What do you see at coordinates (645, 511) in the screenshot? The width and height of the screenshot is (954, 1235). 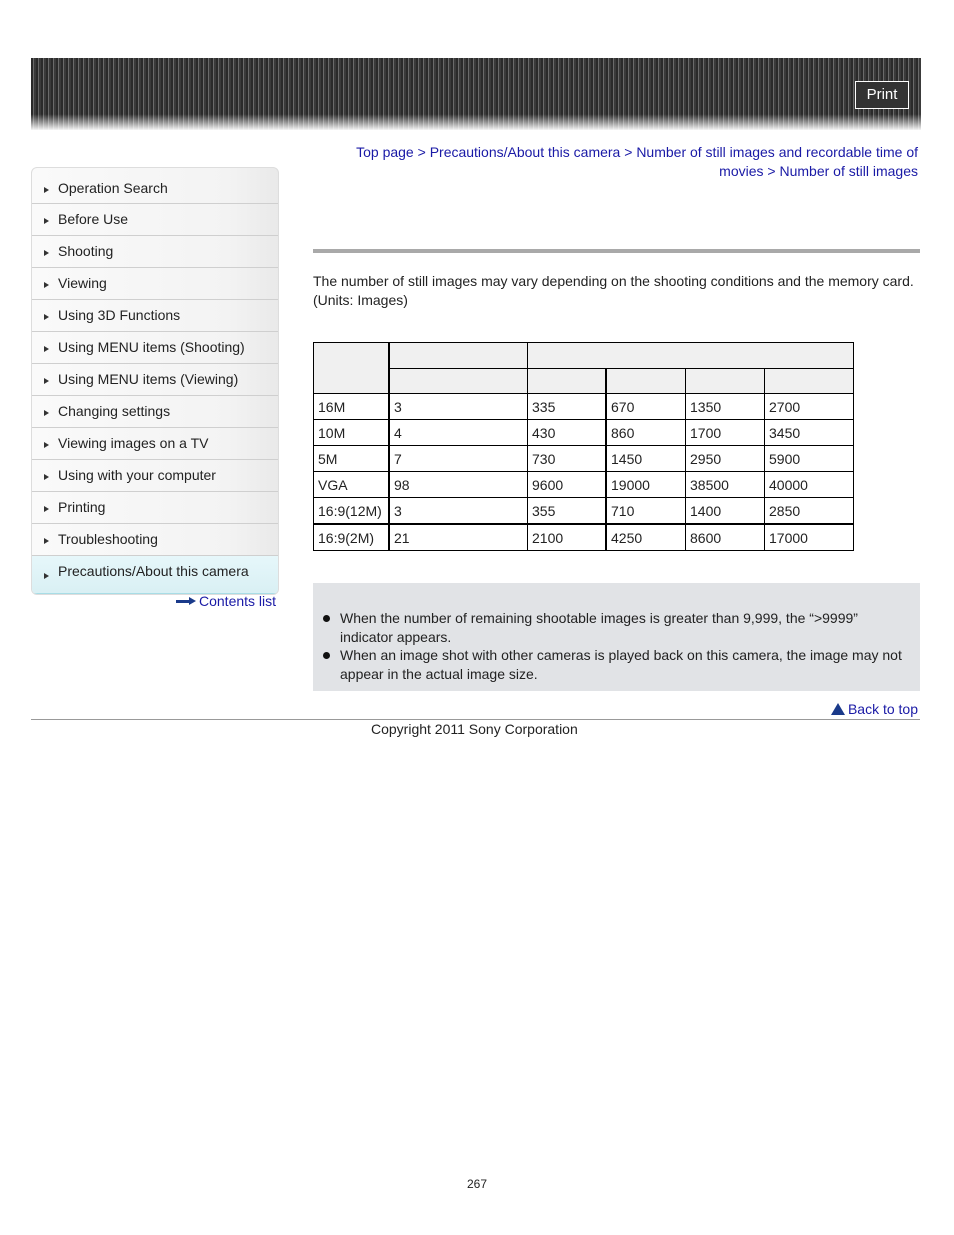 I see `table-cell: 710` at bounding box center [645, 511].